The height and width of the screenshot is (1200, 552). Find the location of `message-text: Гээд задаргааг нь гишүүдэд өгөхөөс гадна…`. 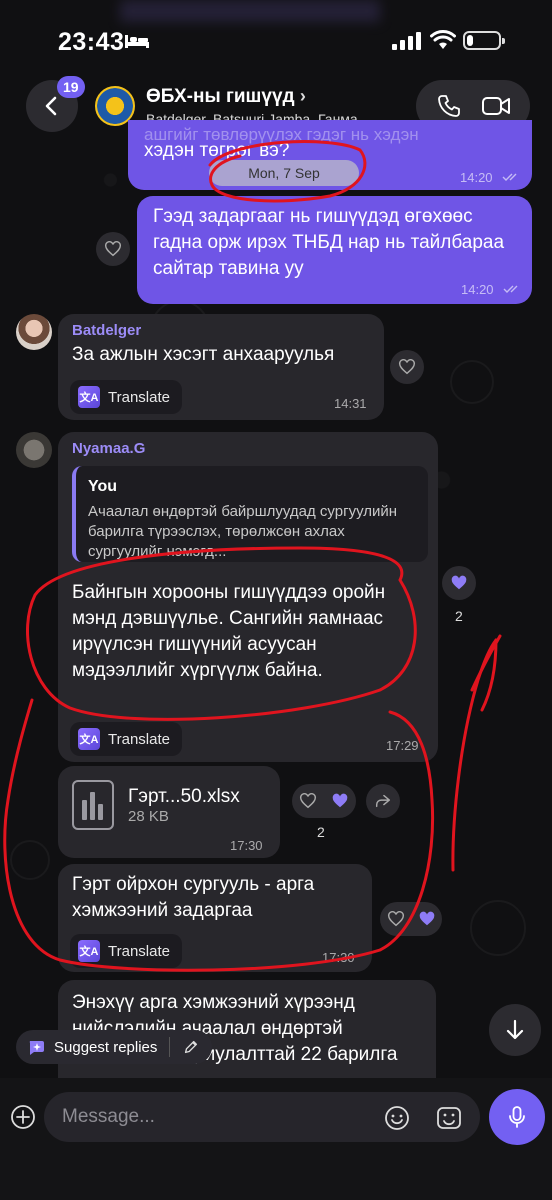

message-text: Гээд задаргааг нь гишүүдэд өгөхөөс гадна… is located at coordinates (329, 242).